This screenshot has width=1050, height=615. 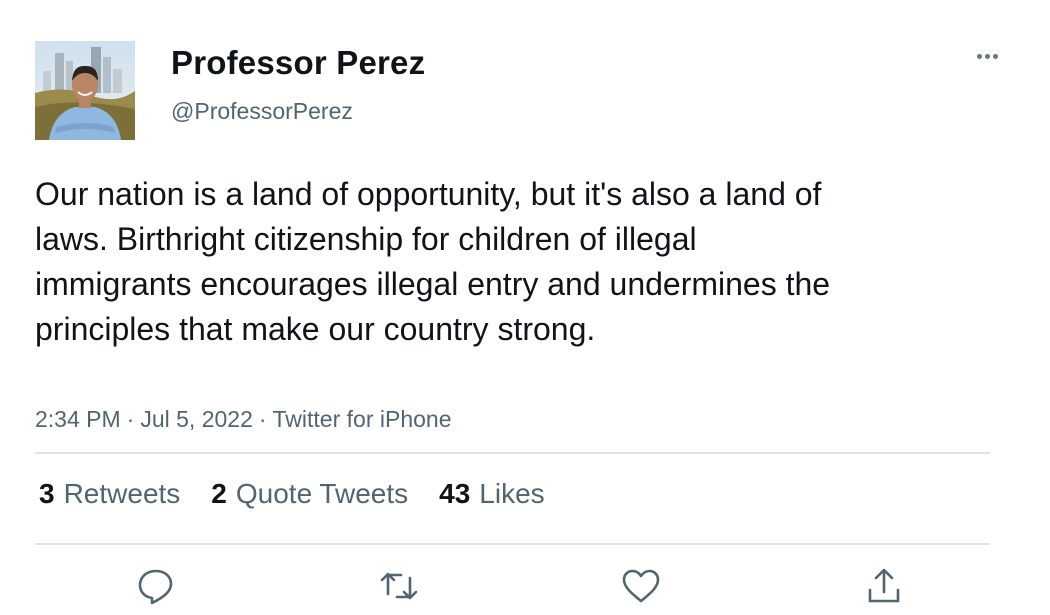 What do you see at coordinates (525, 585) in the screenshot?
I see `tweet-actions-bar` at bounding box center [525, 585].